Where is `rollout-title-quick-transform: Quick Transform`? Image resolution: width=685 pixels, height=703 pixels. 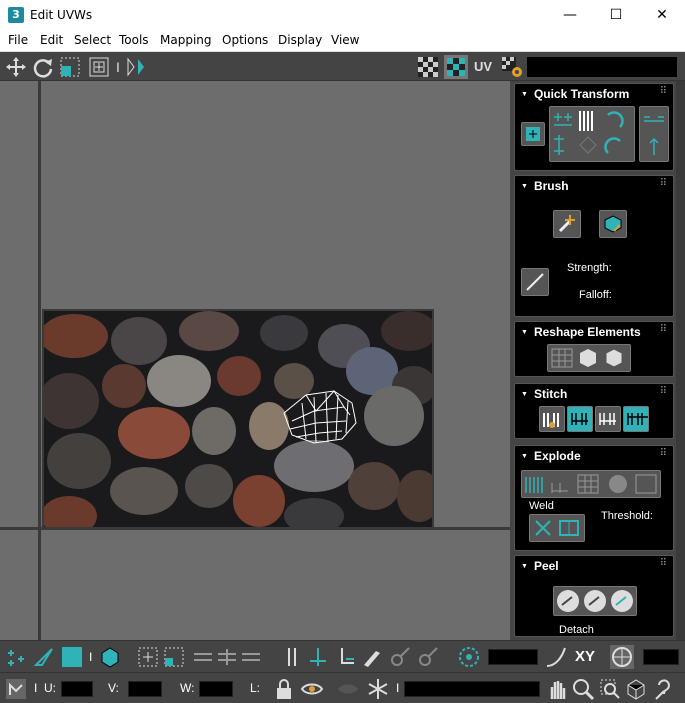
rollout-title-quick-transform: Quick Transform is located at coordinates (575, 94).